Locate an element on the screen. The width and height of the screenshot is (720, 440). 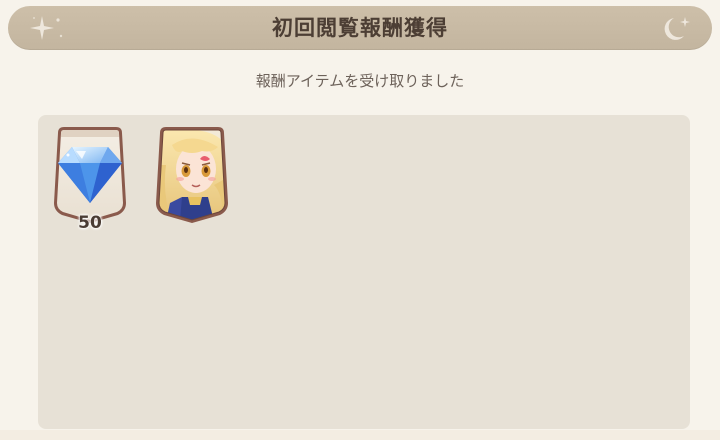
character-portrait-icon is located at coordinates (192, 175).